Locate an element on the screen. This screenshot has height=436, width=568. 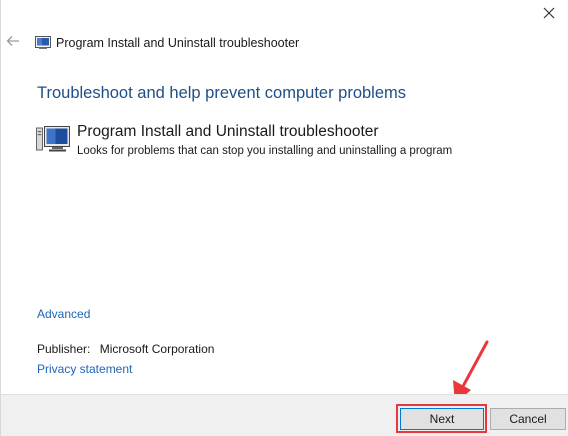
next-button: Next is located at coordinates (442, 419).